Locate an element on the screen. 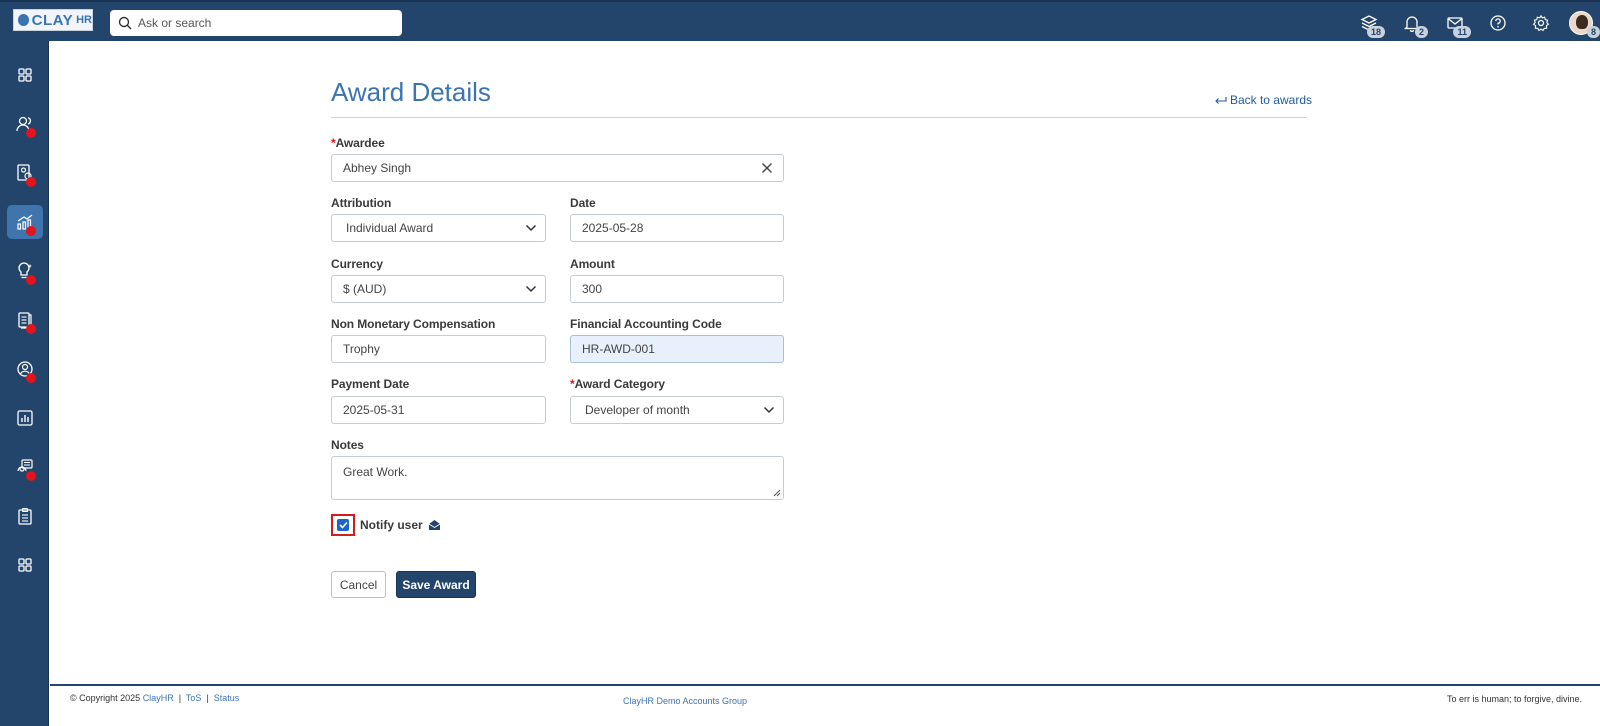 Image resolution: width=1600 pixels, height=726 pixels. notify-checkbox-highlight is located at coordinates (343, 525).